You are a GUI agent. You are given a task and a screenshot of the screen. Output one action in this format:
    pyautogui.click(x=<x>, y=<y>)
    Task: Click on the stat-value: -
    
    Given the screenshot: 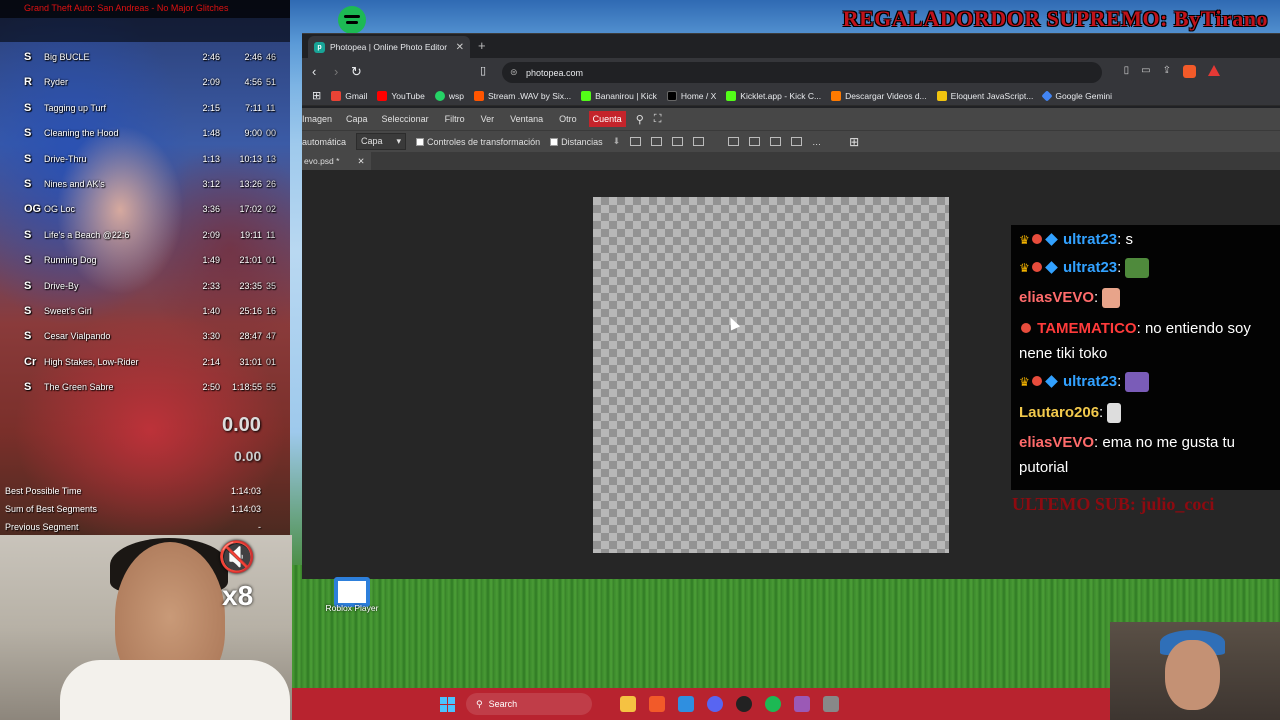 What is the action you would take?
    pyautogui.click(x=259, y=527)
    